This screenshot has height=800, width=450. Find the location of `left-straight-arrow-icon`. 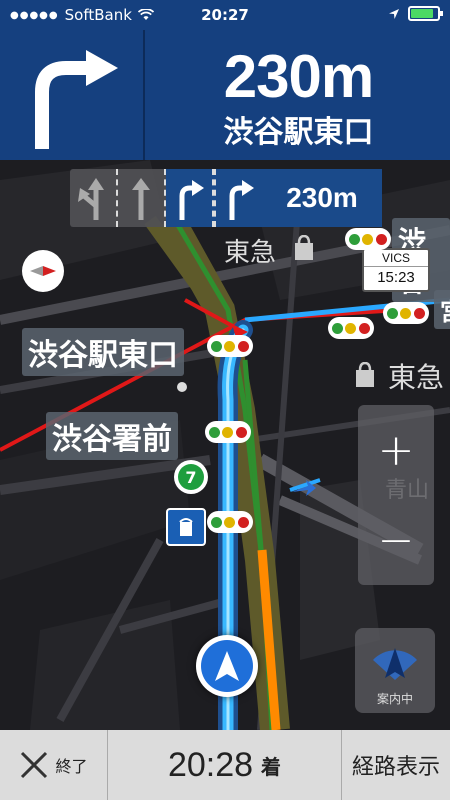

left-straight-arrow-icon is located at coordinates (91, 199).